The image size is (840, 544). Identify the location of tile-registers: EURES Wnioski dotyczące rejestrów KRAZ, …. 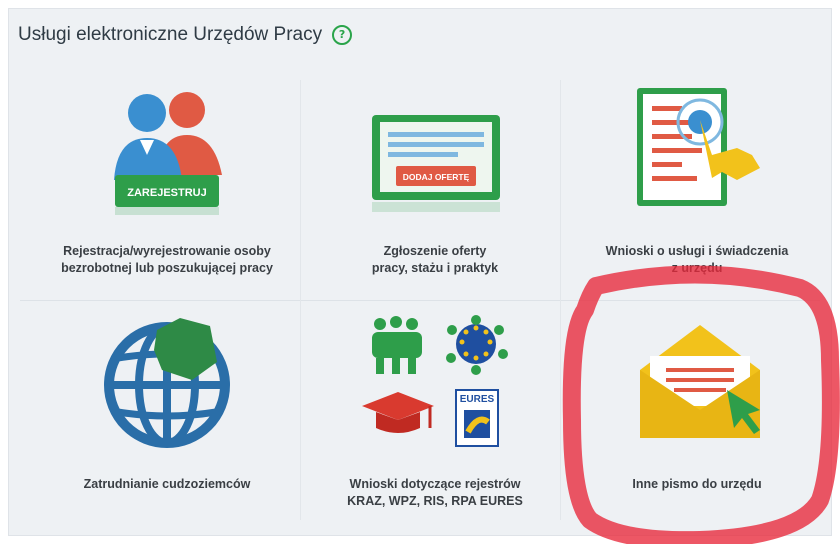
(435, 415).